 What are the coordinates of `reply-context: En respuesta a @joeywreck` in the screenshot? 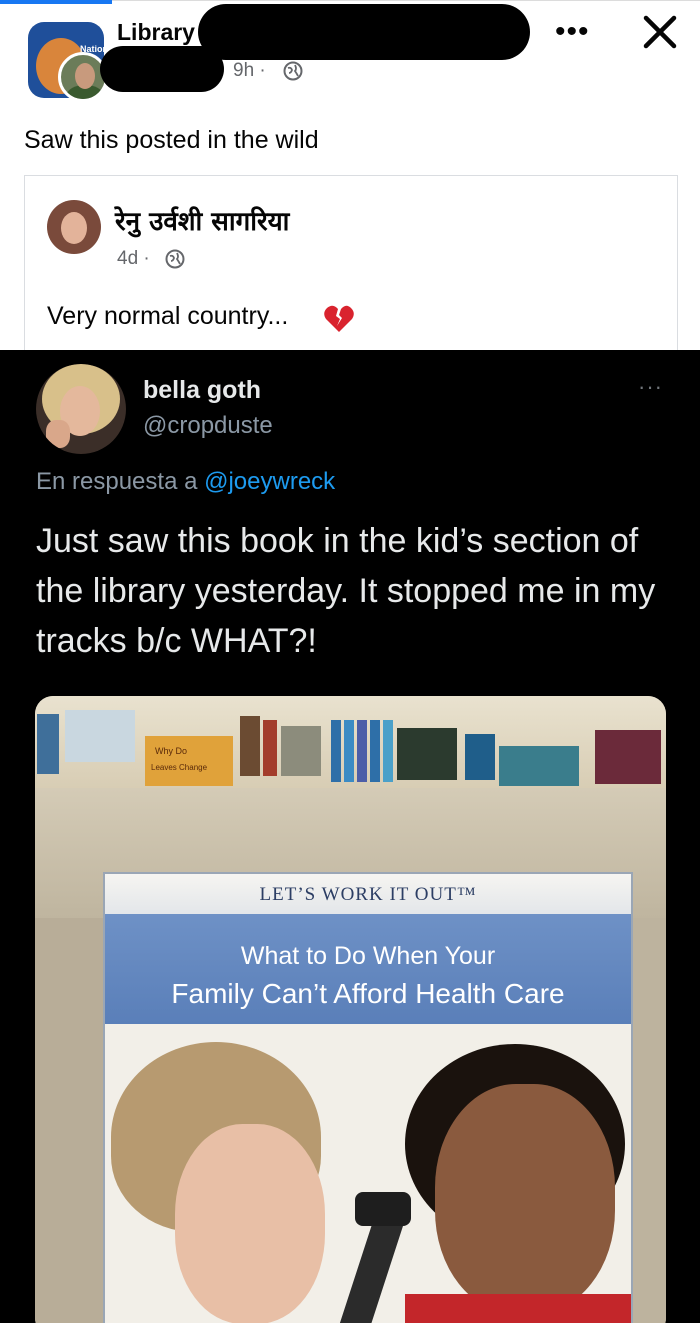 It's located at (185, 482).